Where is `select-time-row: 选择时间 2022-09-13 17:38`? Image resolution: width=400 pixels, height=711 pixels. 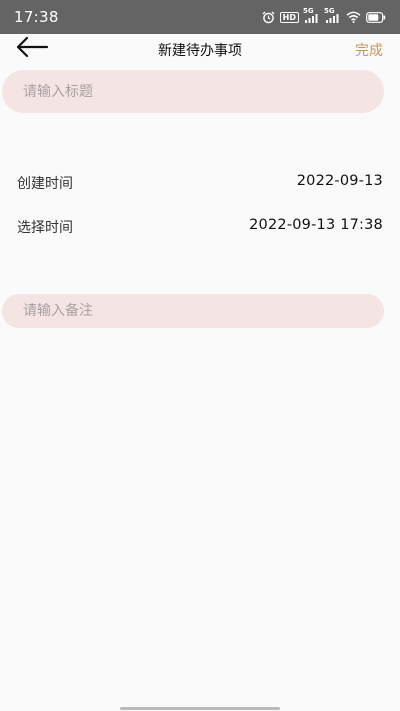 select-time-row: 选择时间 2022-09-13 17:38 is located at coordinates (200, 228).